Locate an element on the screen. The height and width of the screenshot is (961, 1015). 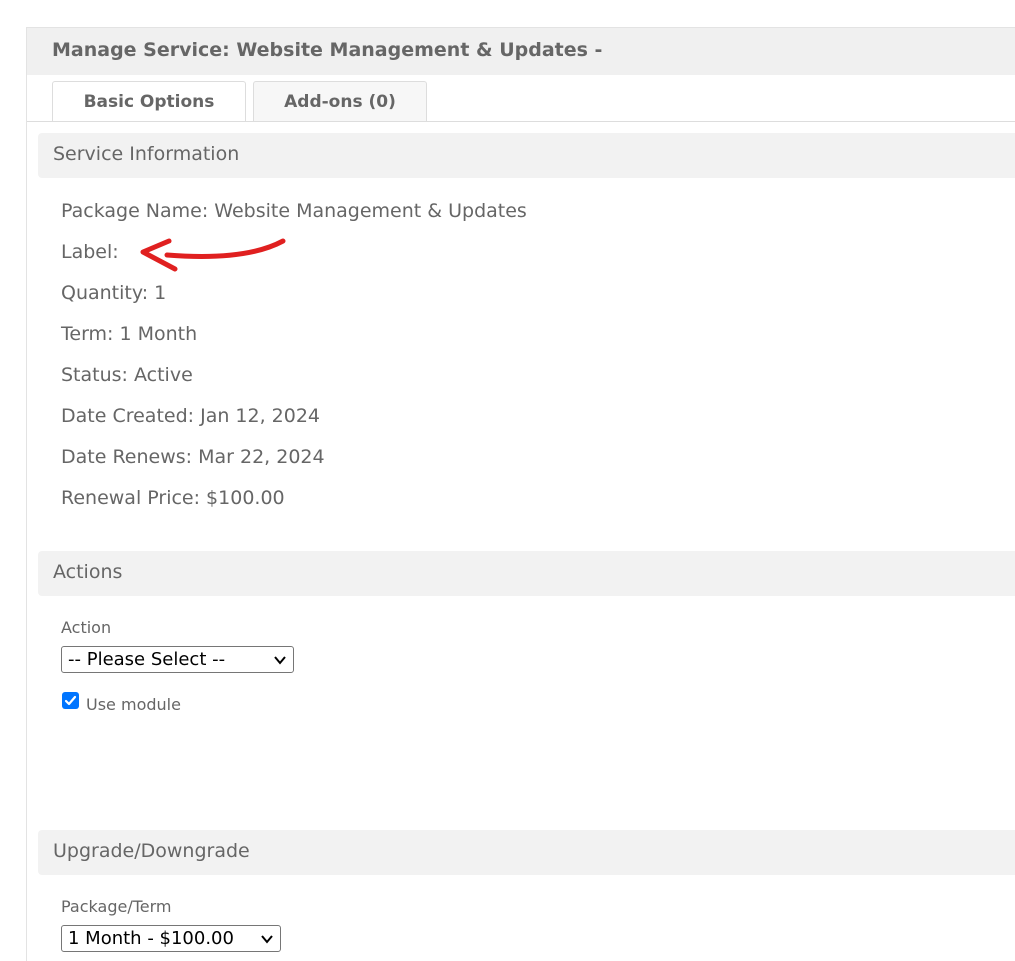
tab-add-ons: Add-ons (0) is located at coordinates (340, 101).